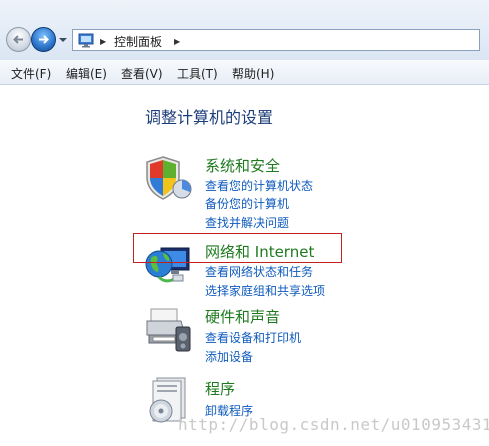 The width and height of the screenshot is (489, 446). What do you see at coordinates (31, 73) in the screenshot?
I see `menu-file: 文件(F)` at bounding box center [31, 73].